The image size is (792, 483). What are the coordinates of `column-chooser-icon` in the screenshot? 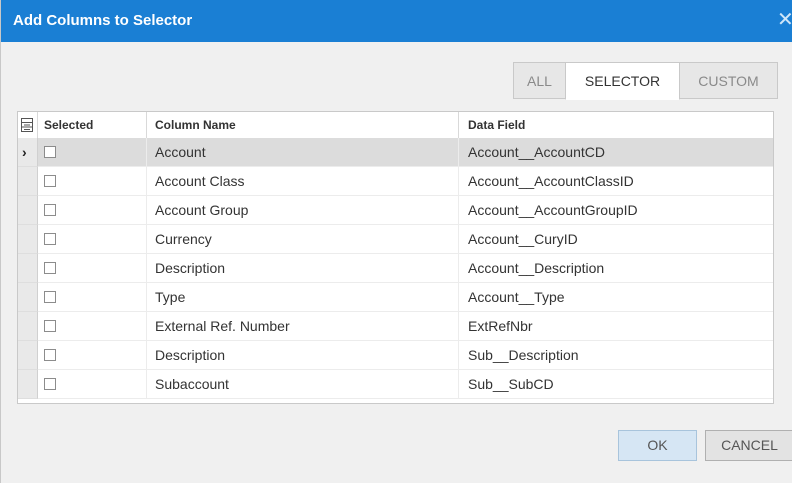 It's located at (28, 125).